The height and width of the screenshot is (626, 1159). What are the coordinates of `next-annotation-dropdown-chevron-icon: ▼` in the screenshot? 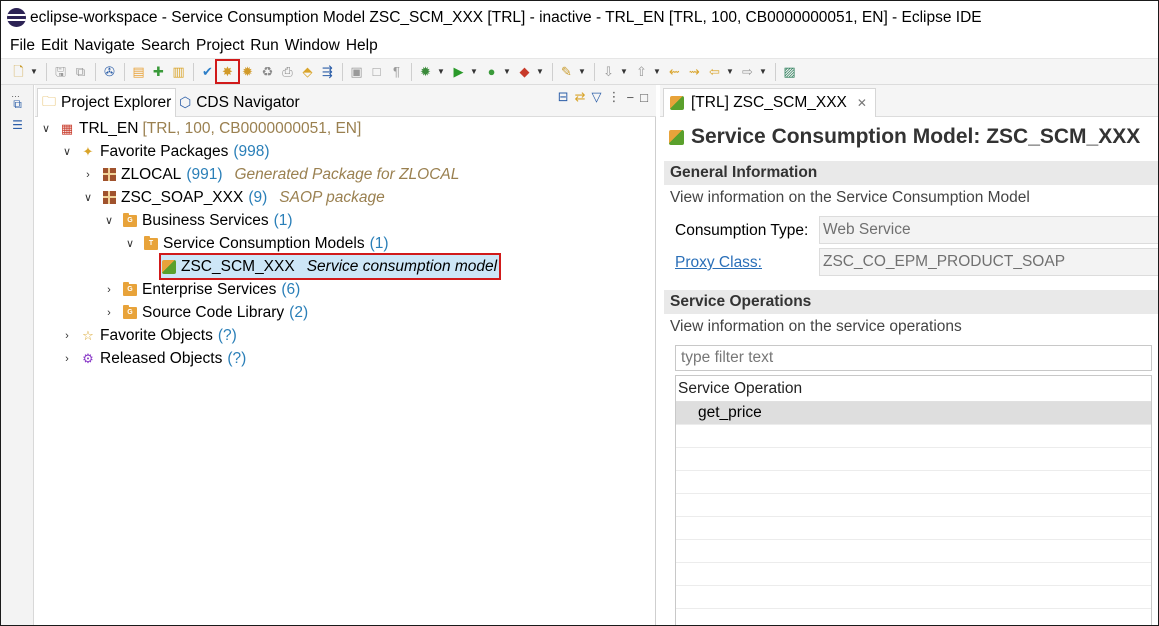 It's located at (624, 71).